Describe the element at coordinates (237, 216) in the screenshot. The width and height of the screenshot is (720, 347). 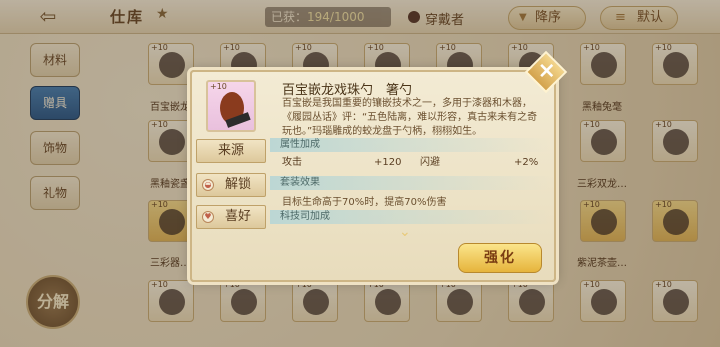
I see `favorite-label: 喜好` at that location.